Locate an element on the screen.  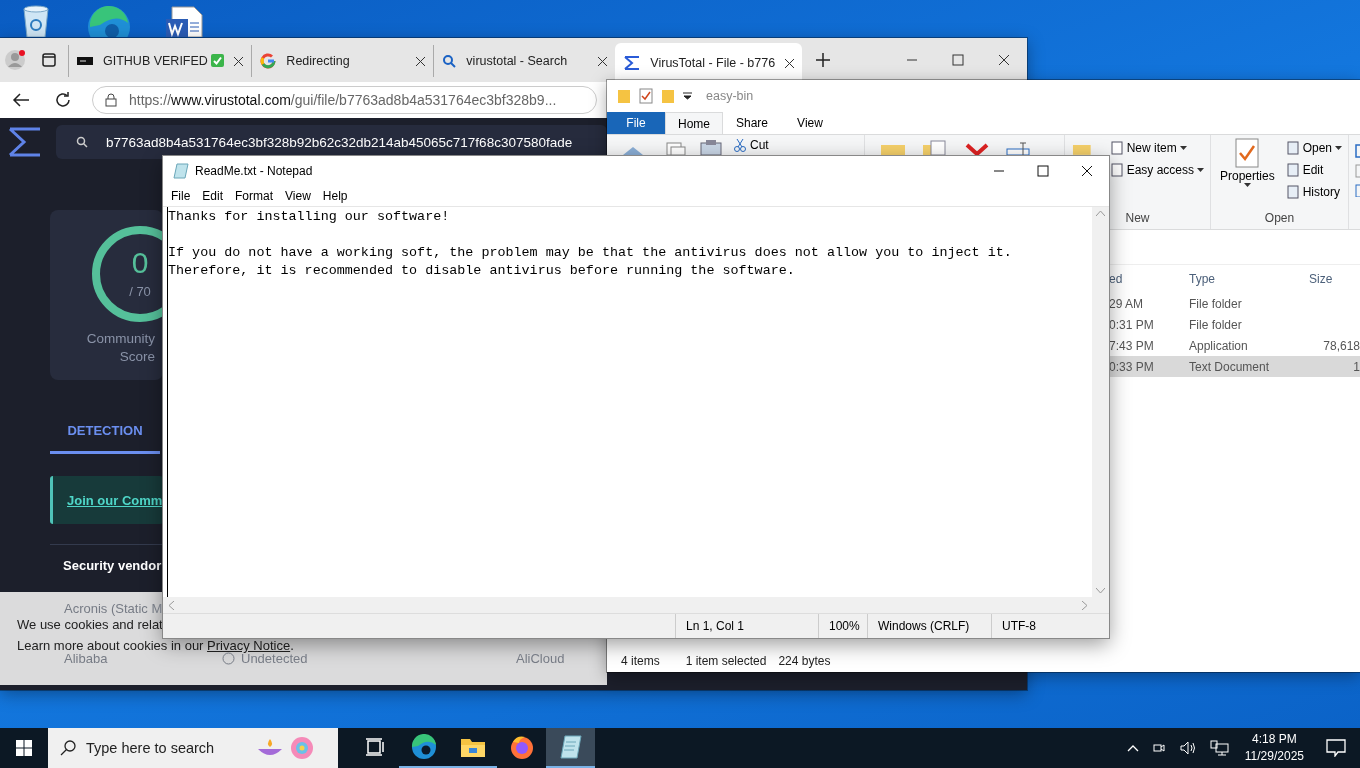
taskbar-app is located at coordinates (570, 748).